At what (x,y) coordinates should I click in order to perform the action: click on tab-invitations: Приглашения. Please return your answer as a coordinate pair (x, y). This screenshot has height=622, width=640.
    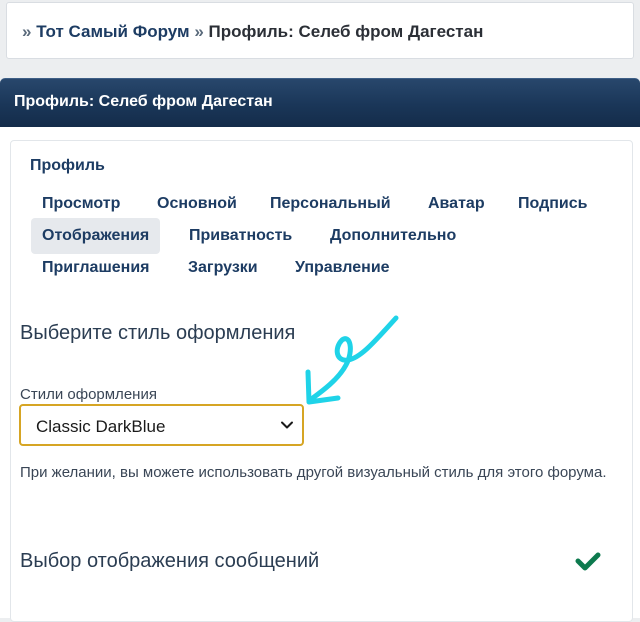
    Looking at the image, I should click on (96, 268).